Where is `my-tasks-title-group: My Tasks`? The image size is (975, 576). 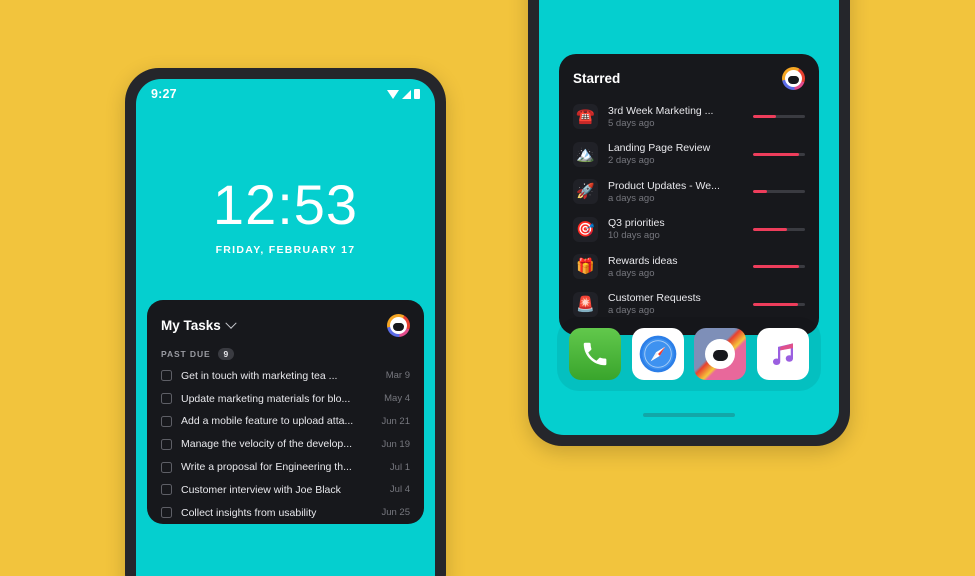
my-tasks-title-group: My Tasks is located at coordinates (199, 325).